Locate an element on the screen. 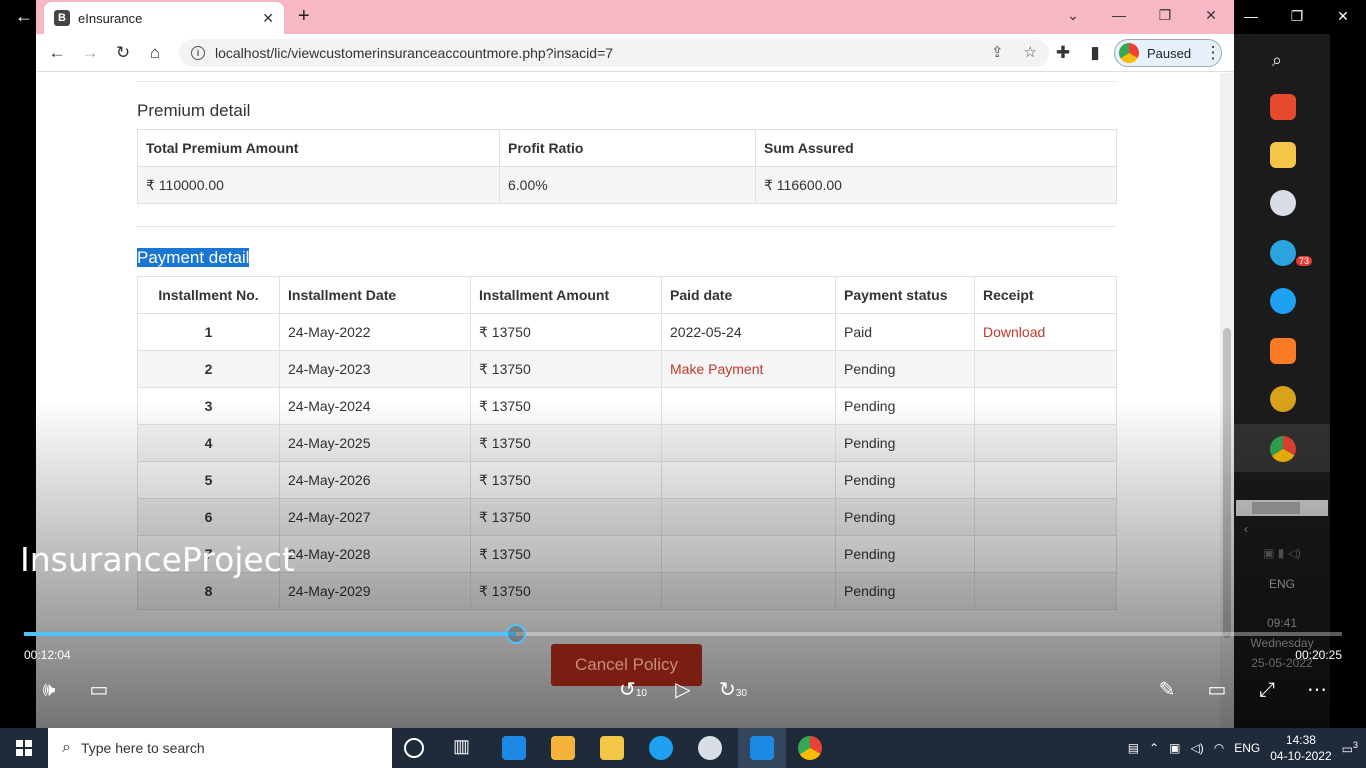  progress-bar is located at coordinates (683, 634).